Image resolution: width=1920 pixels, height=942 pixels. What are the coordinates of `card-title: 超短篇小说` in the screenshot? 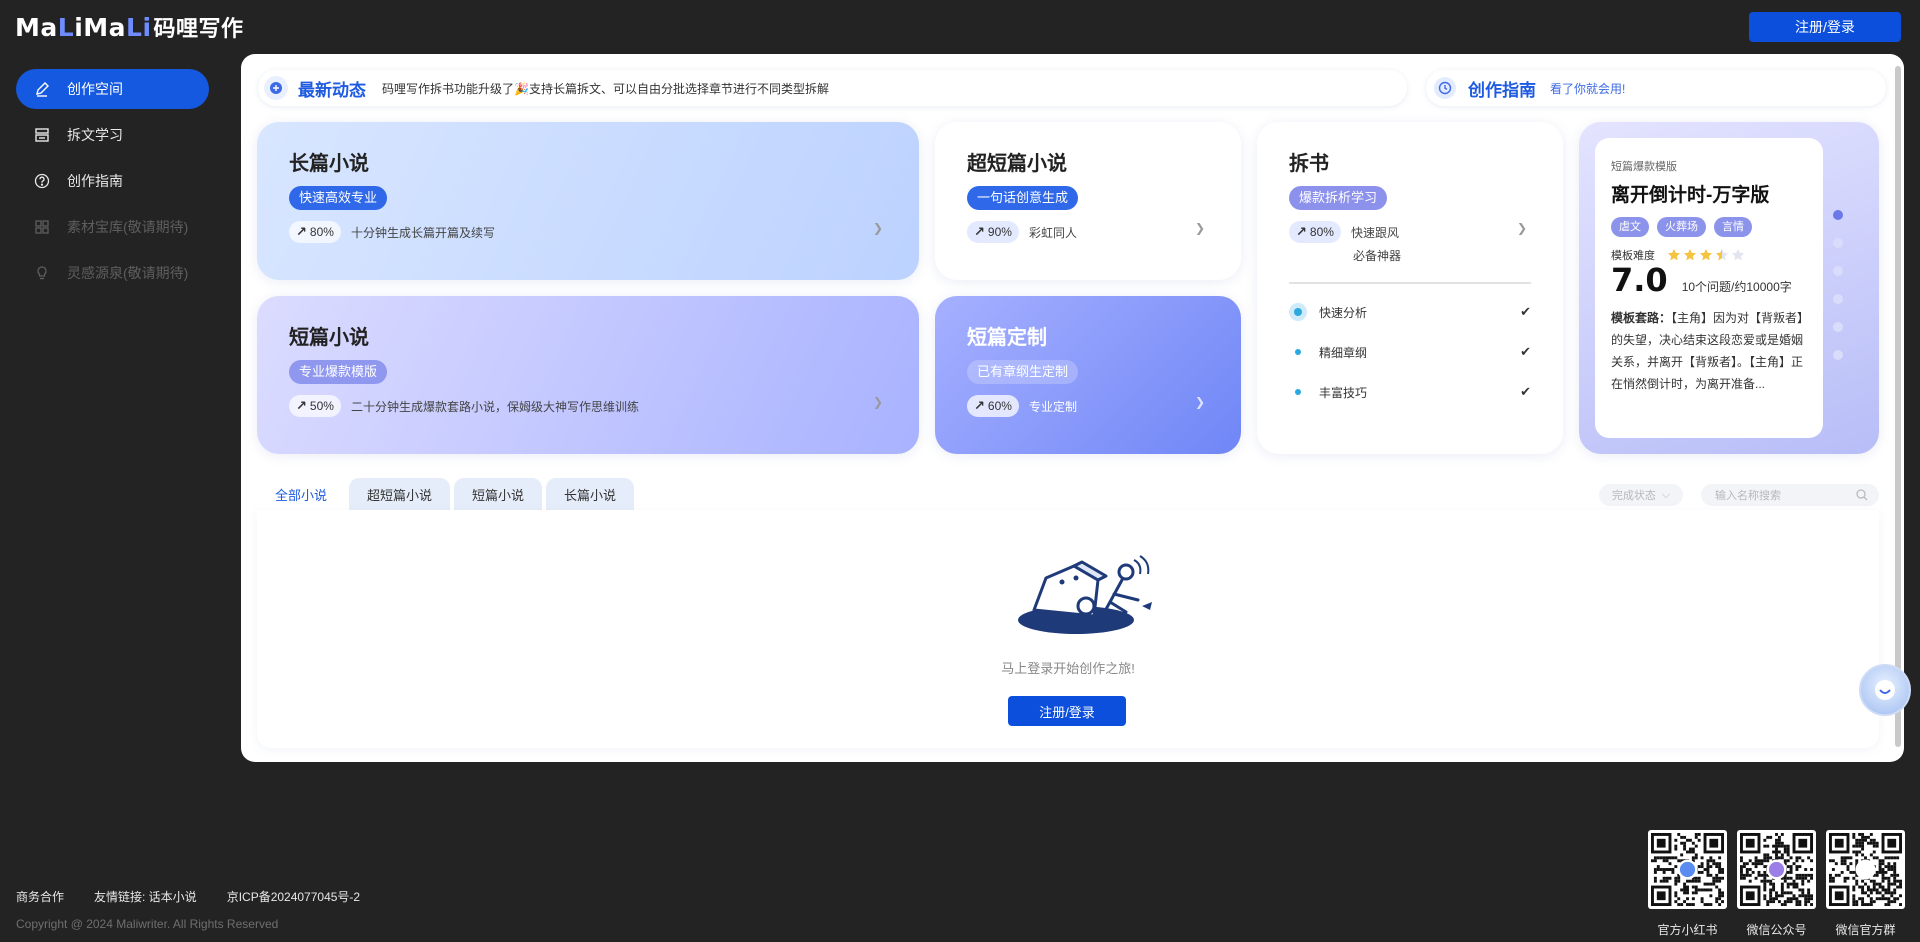 It's located at (1017, 164).